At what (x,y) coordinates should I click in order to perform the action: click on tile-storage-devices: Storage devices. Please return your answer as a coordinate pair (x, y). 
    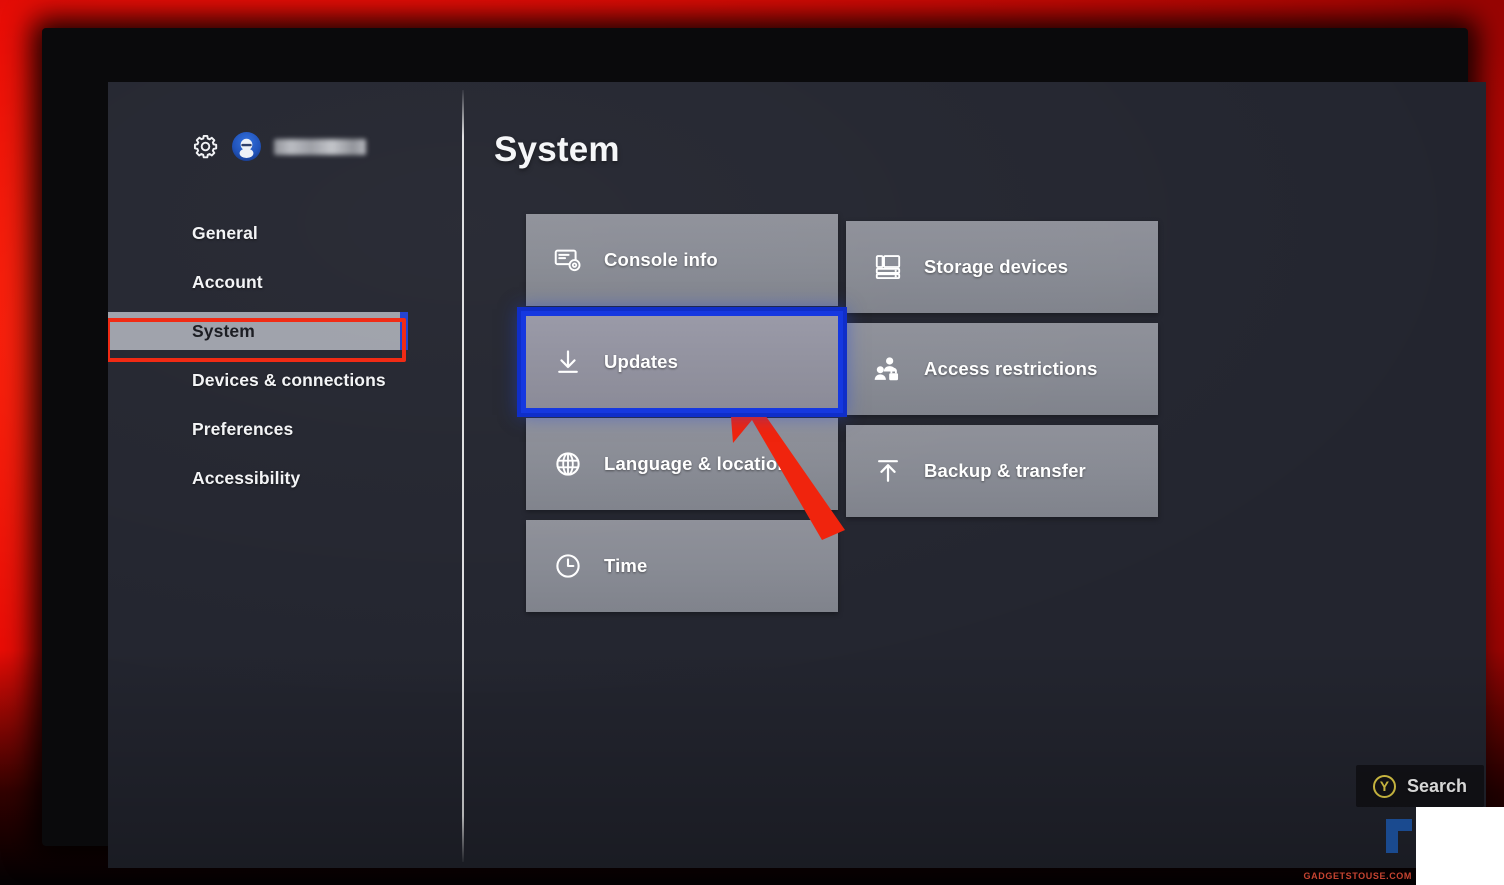
    Looking at the image, I should click on (1002, 267).